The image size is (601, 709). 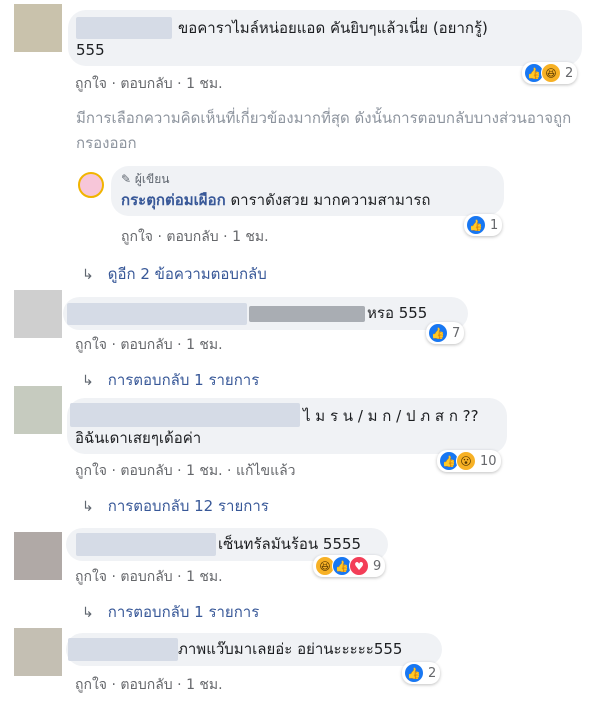 I want to click on view-more-replies: ↳ ดูอีก 2 ข้อความตอบกลับ, so click(x=174, y=274).